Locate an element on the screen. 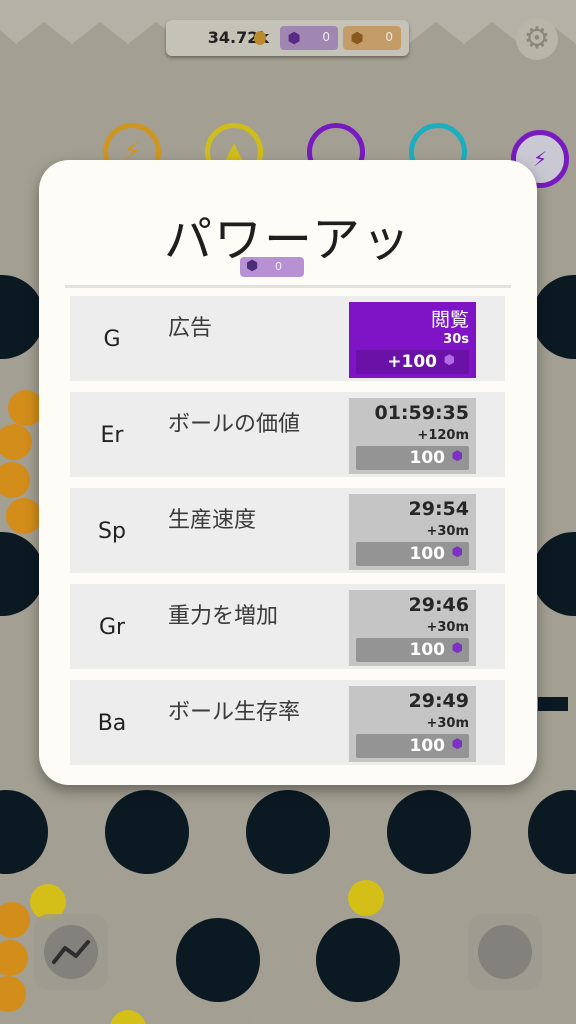 The image size is (576, 1024). powerup-buy-button: 01:59:35 +120m 100 ⬢ is located at coordinates (412, 436).